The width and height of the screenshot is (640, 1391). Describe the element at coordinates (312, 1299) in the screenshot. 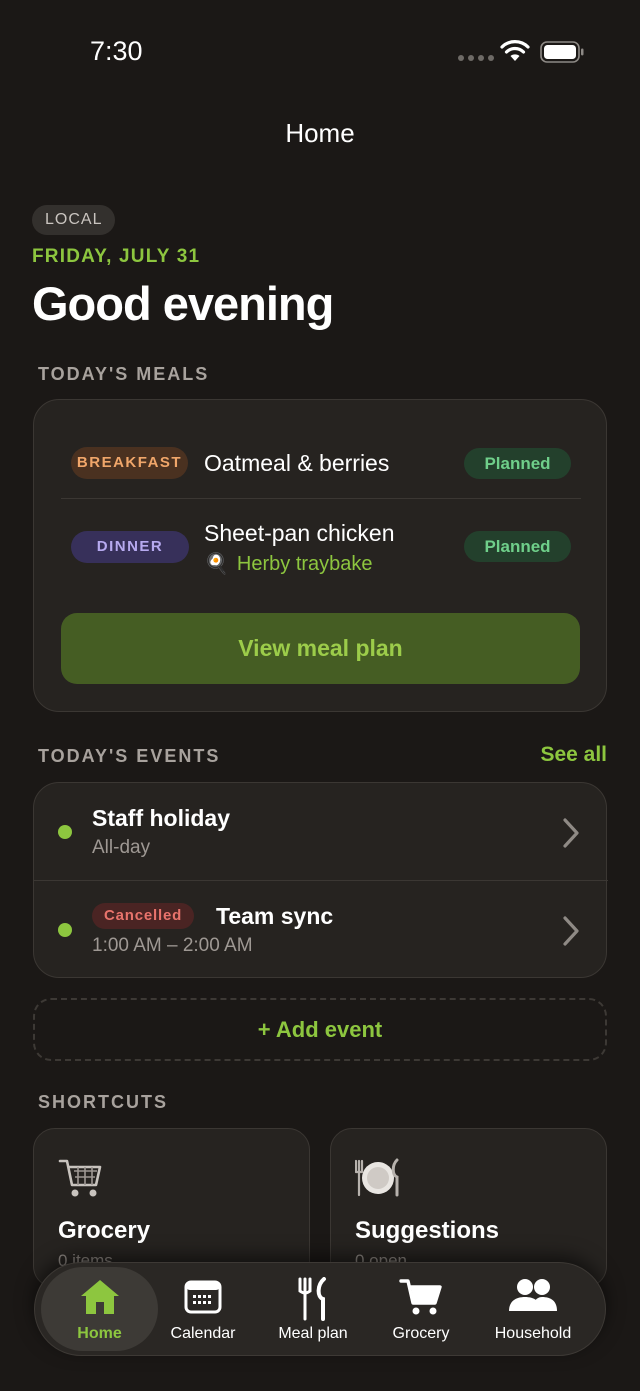

I see `fork-knife-icon` at that location.